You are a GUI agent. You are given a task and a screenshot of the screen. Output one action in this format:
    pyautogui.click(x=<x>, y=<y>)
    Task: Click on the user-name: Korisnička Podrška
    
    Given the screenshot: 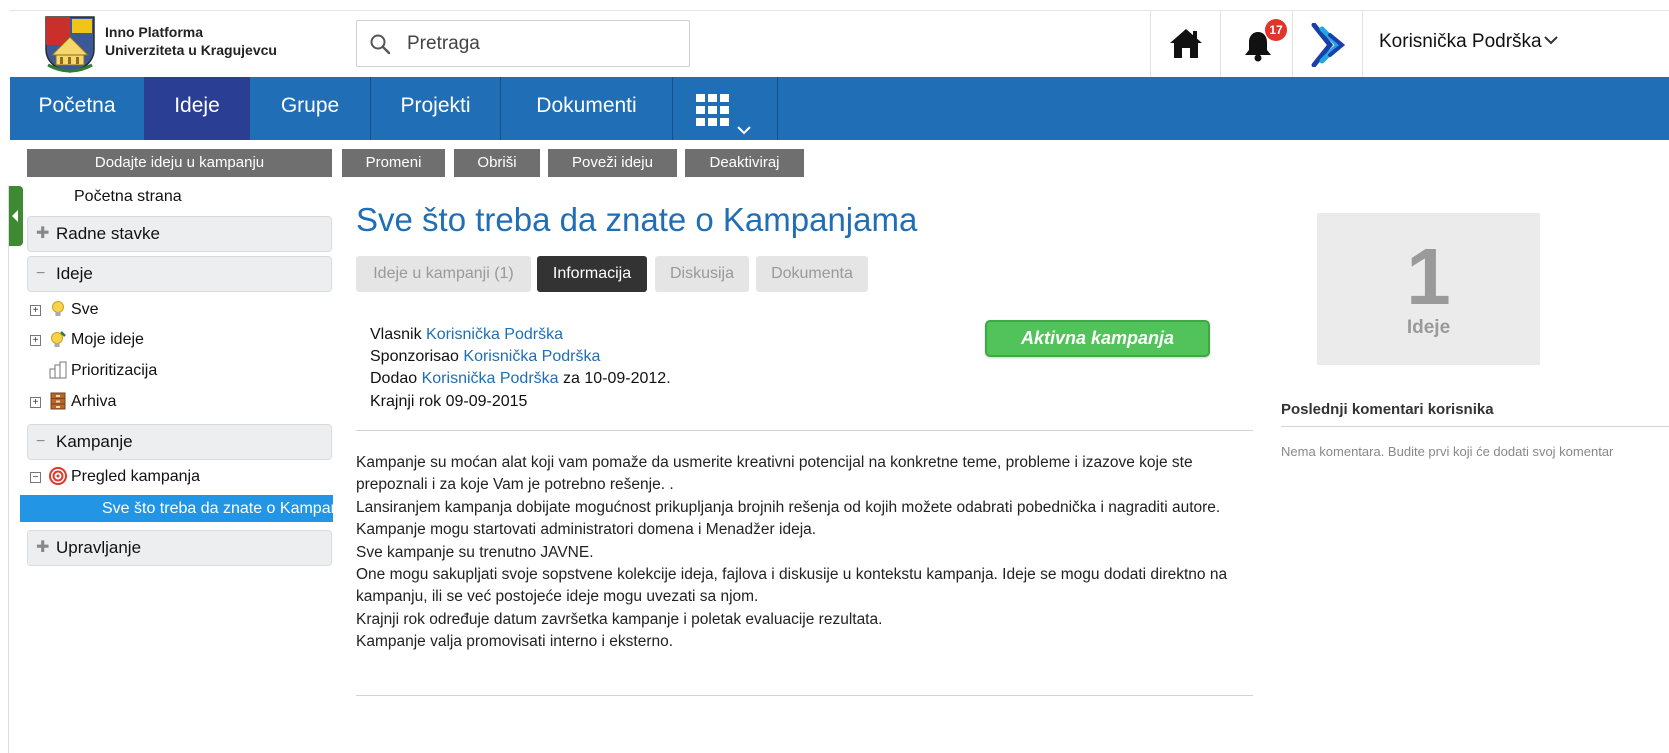 What is the action you would take?
    pyautogui.click(x=1460, y=41)
    